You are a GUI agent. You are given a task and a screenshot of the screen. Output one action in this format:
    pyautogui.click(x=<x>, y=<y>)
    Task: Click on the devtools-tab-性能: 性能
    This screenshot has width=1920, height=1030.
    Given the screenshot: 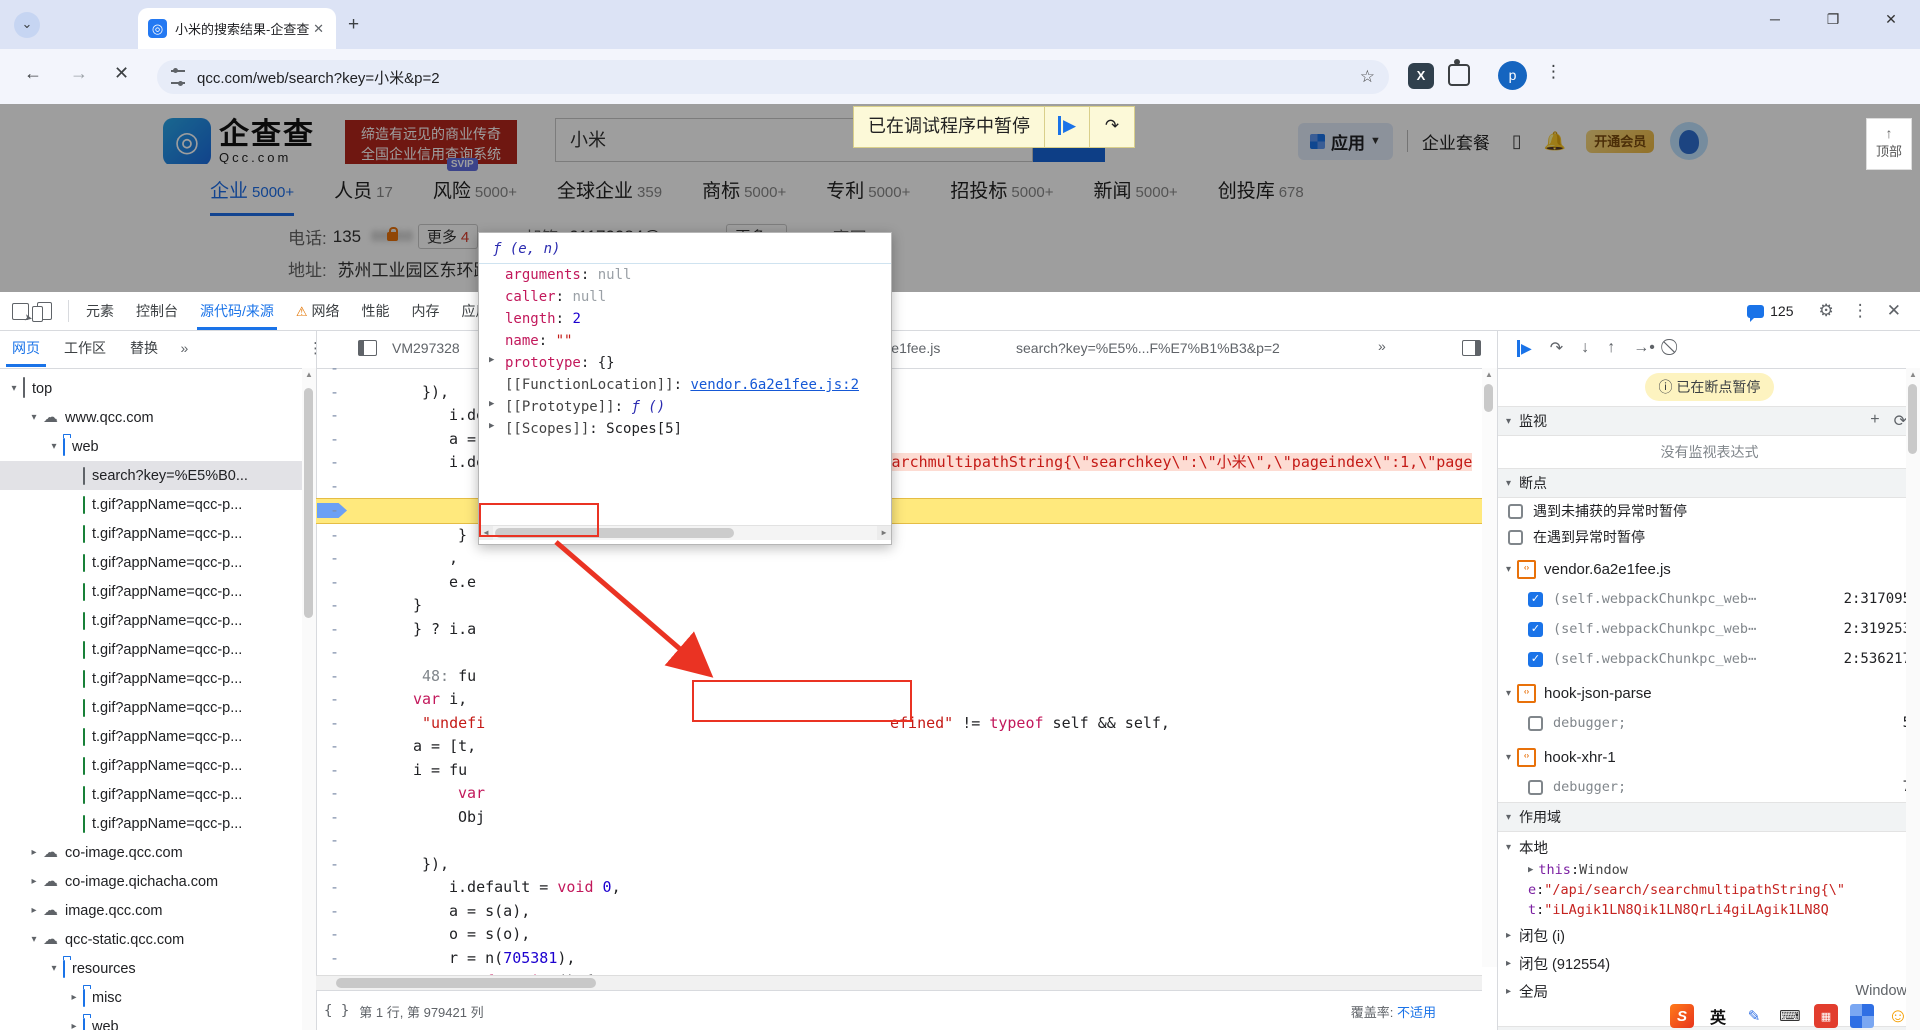 What is the action you would take?
    pyautogui.click(x=376, y=311)
    